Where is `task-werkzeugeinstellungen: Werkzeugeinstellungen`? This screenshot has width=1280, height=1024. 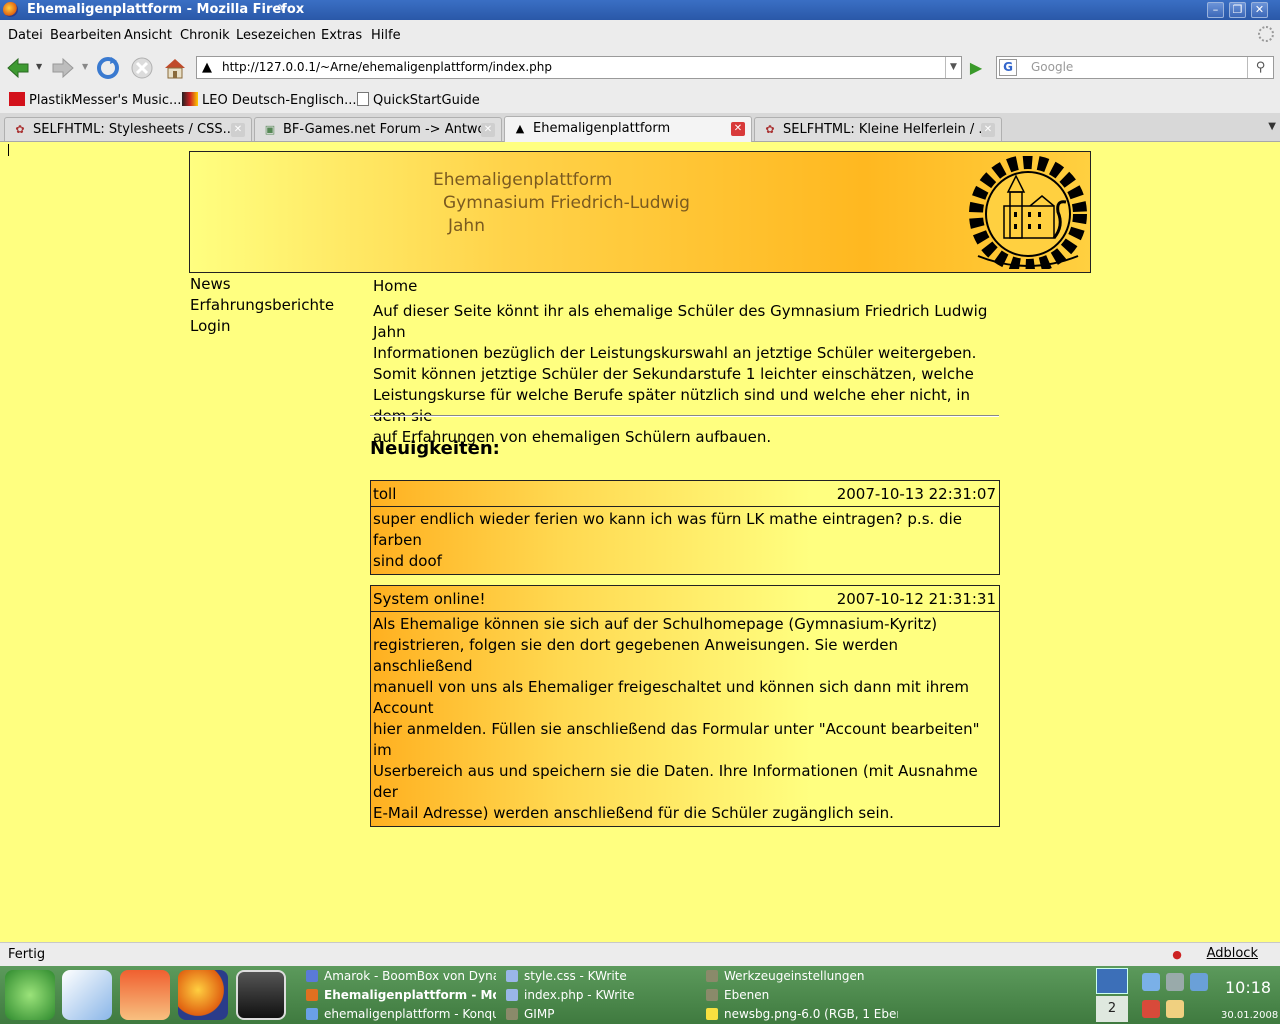
task-werkzeugeinstellungen: Werkzeugeinstellungen is located at coordinates (802, 976).